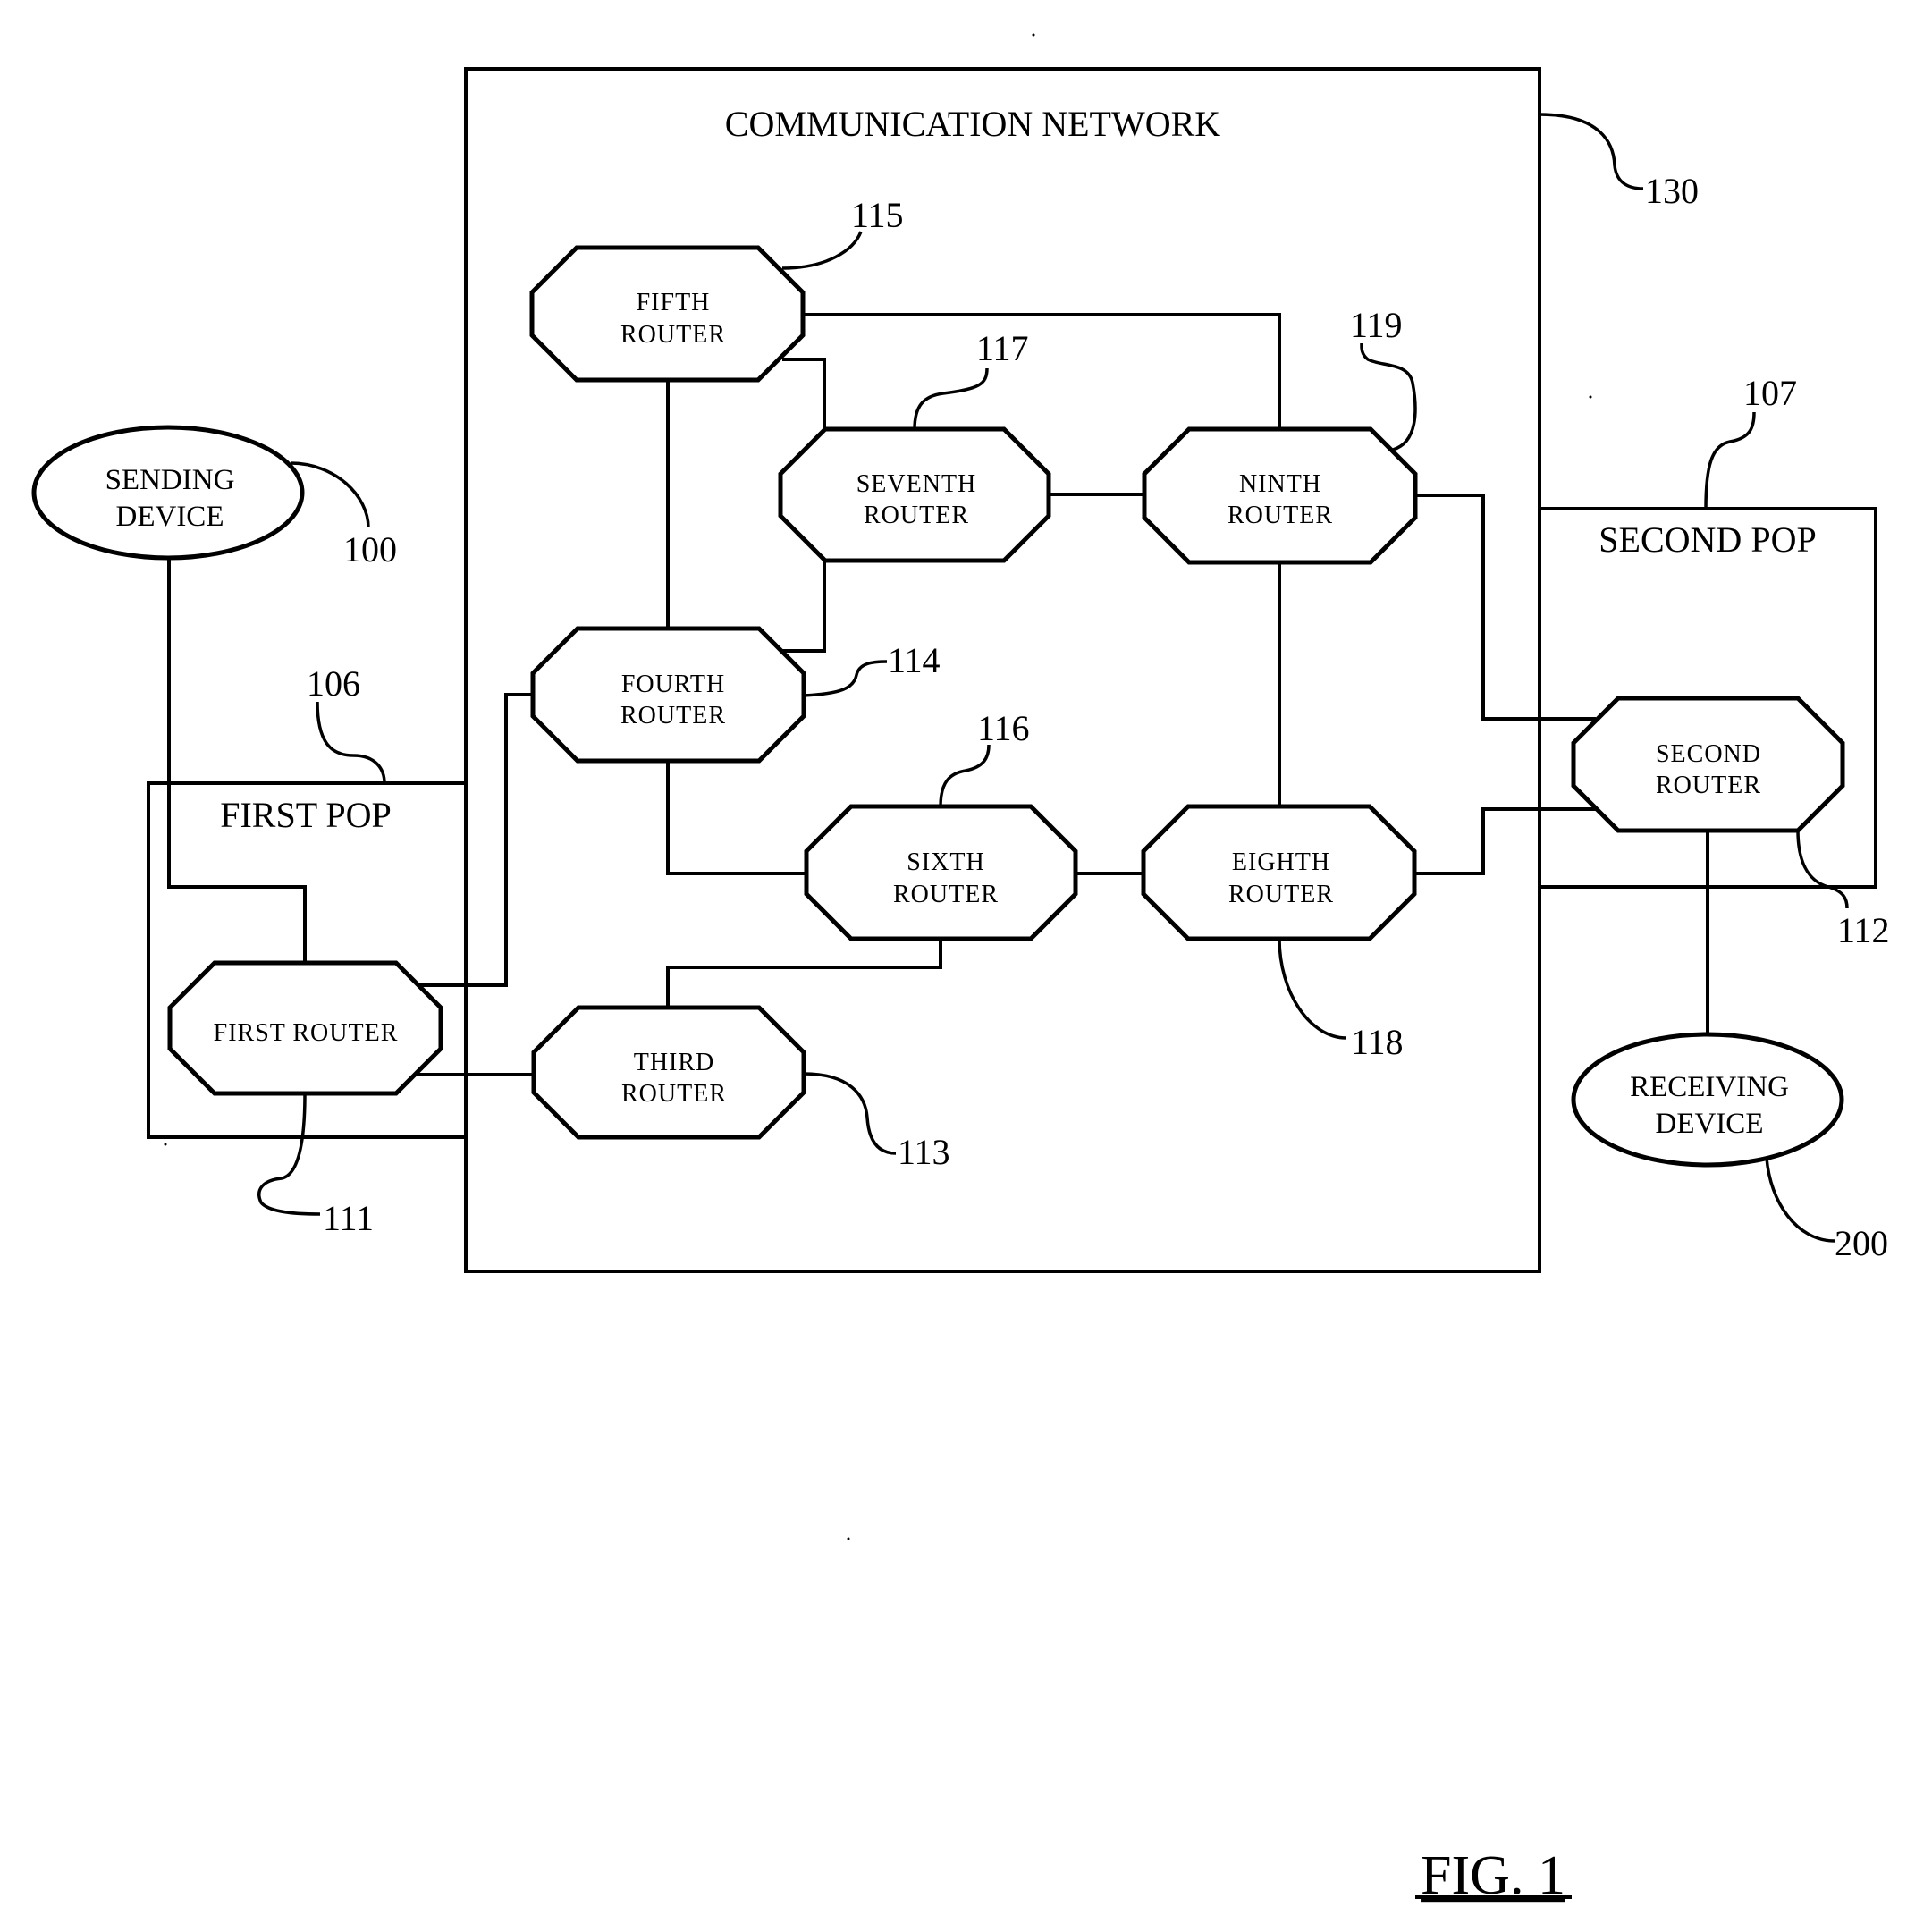  What do you see at coordinates (1707, 539) in the screenshot?
I see `second-pop-label: SECOND POP` at bounding box center [1707, 539].